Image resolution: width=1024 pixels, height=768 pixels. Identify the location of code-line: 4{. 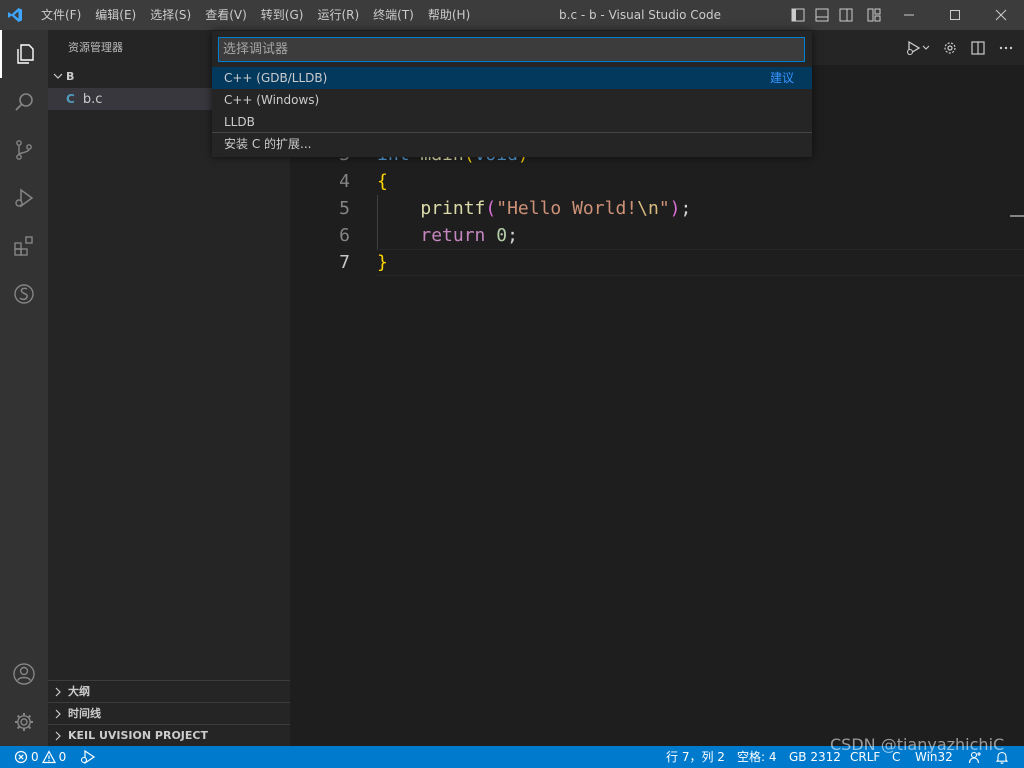
(657, 181).